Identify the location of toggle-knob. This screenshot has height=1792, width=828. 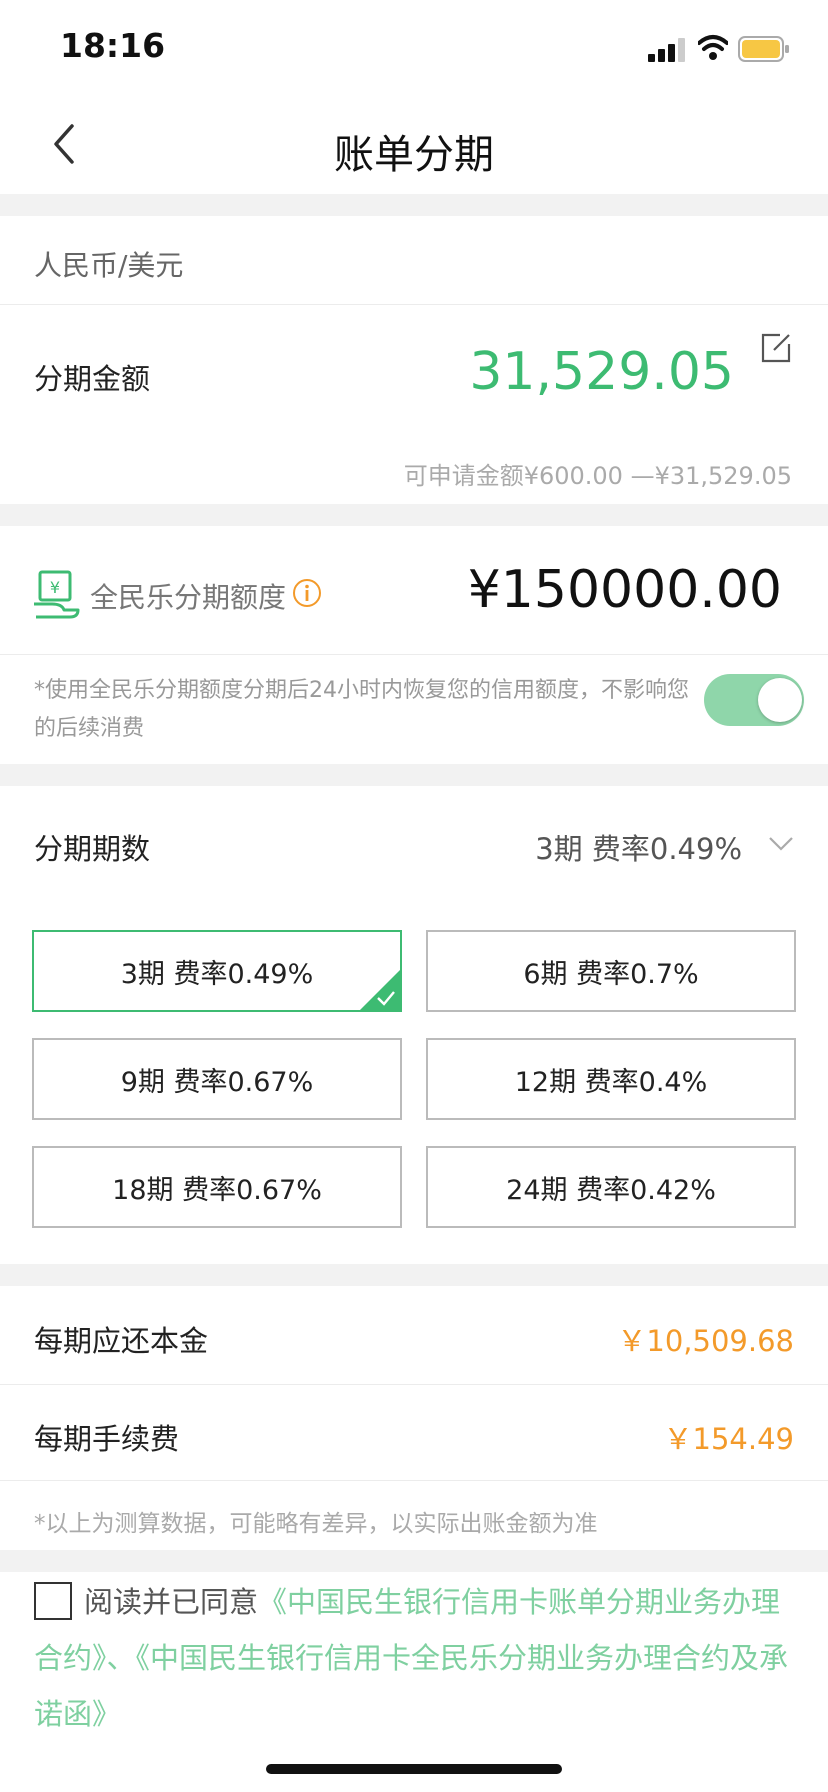
(780, 700).